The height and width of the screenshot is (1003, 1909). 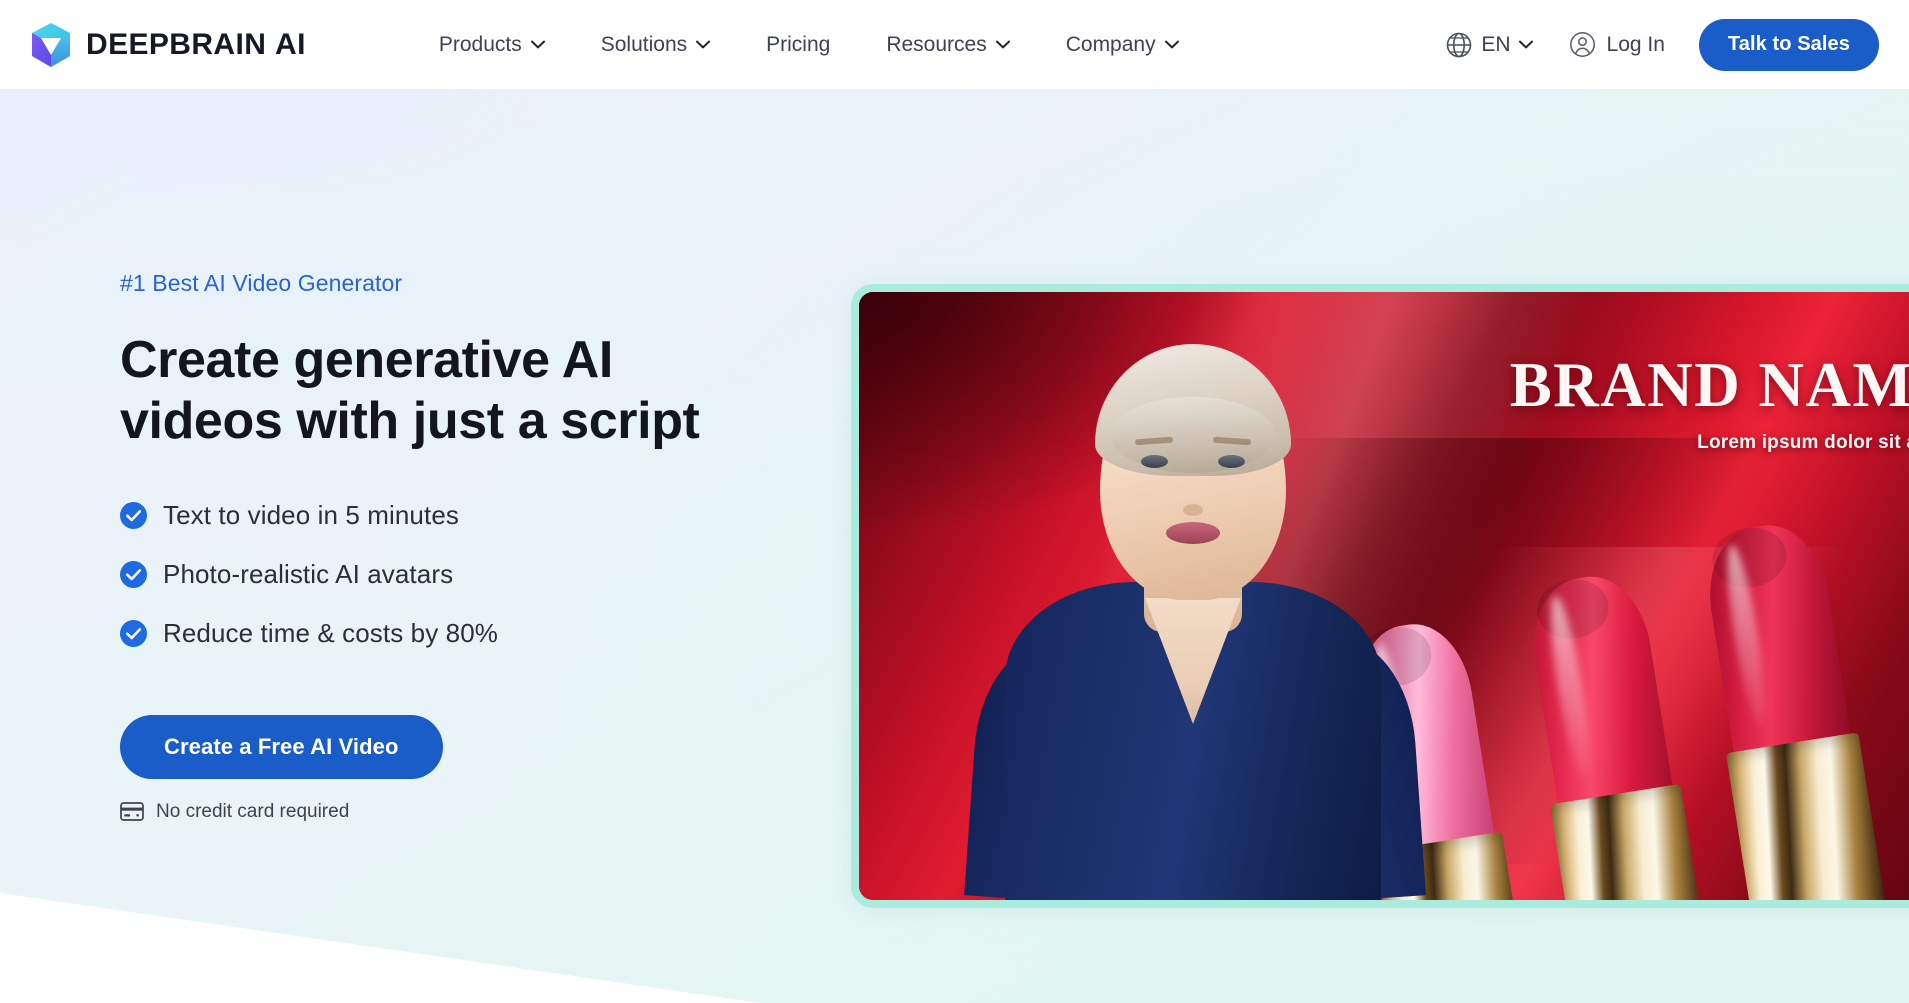 I want to click on globe-icon, so click(x=1459, y=44).